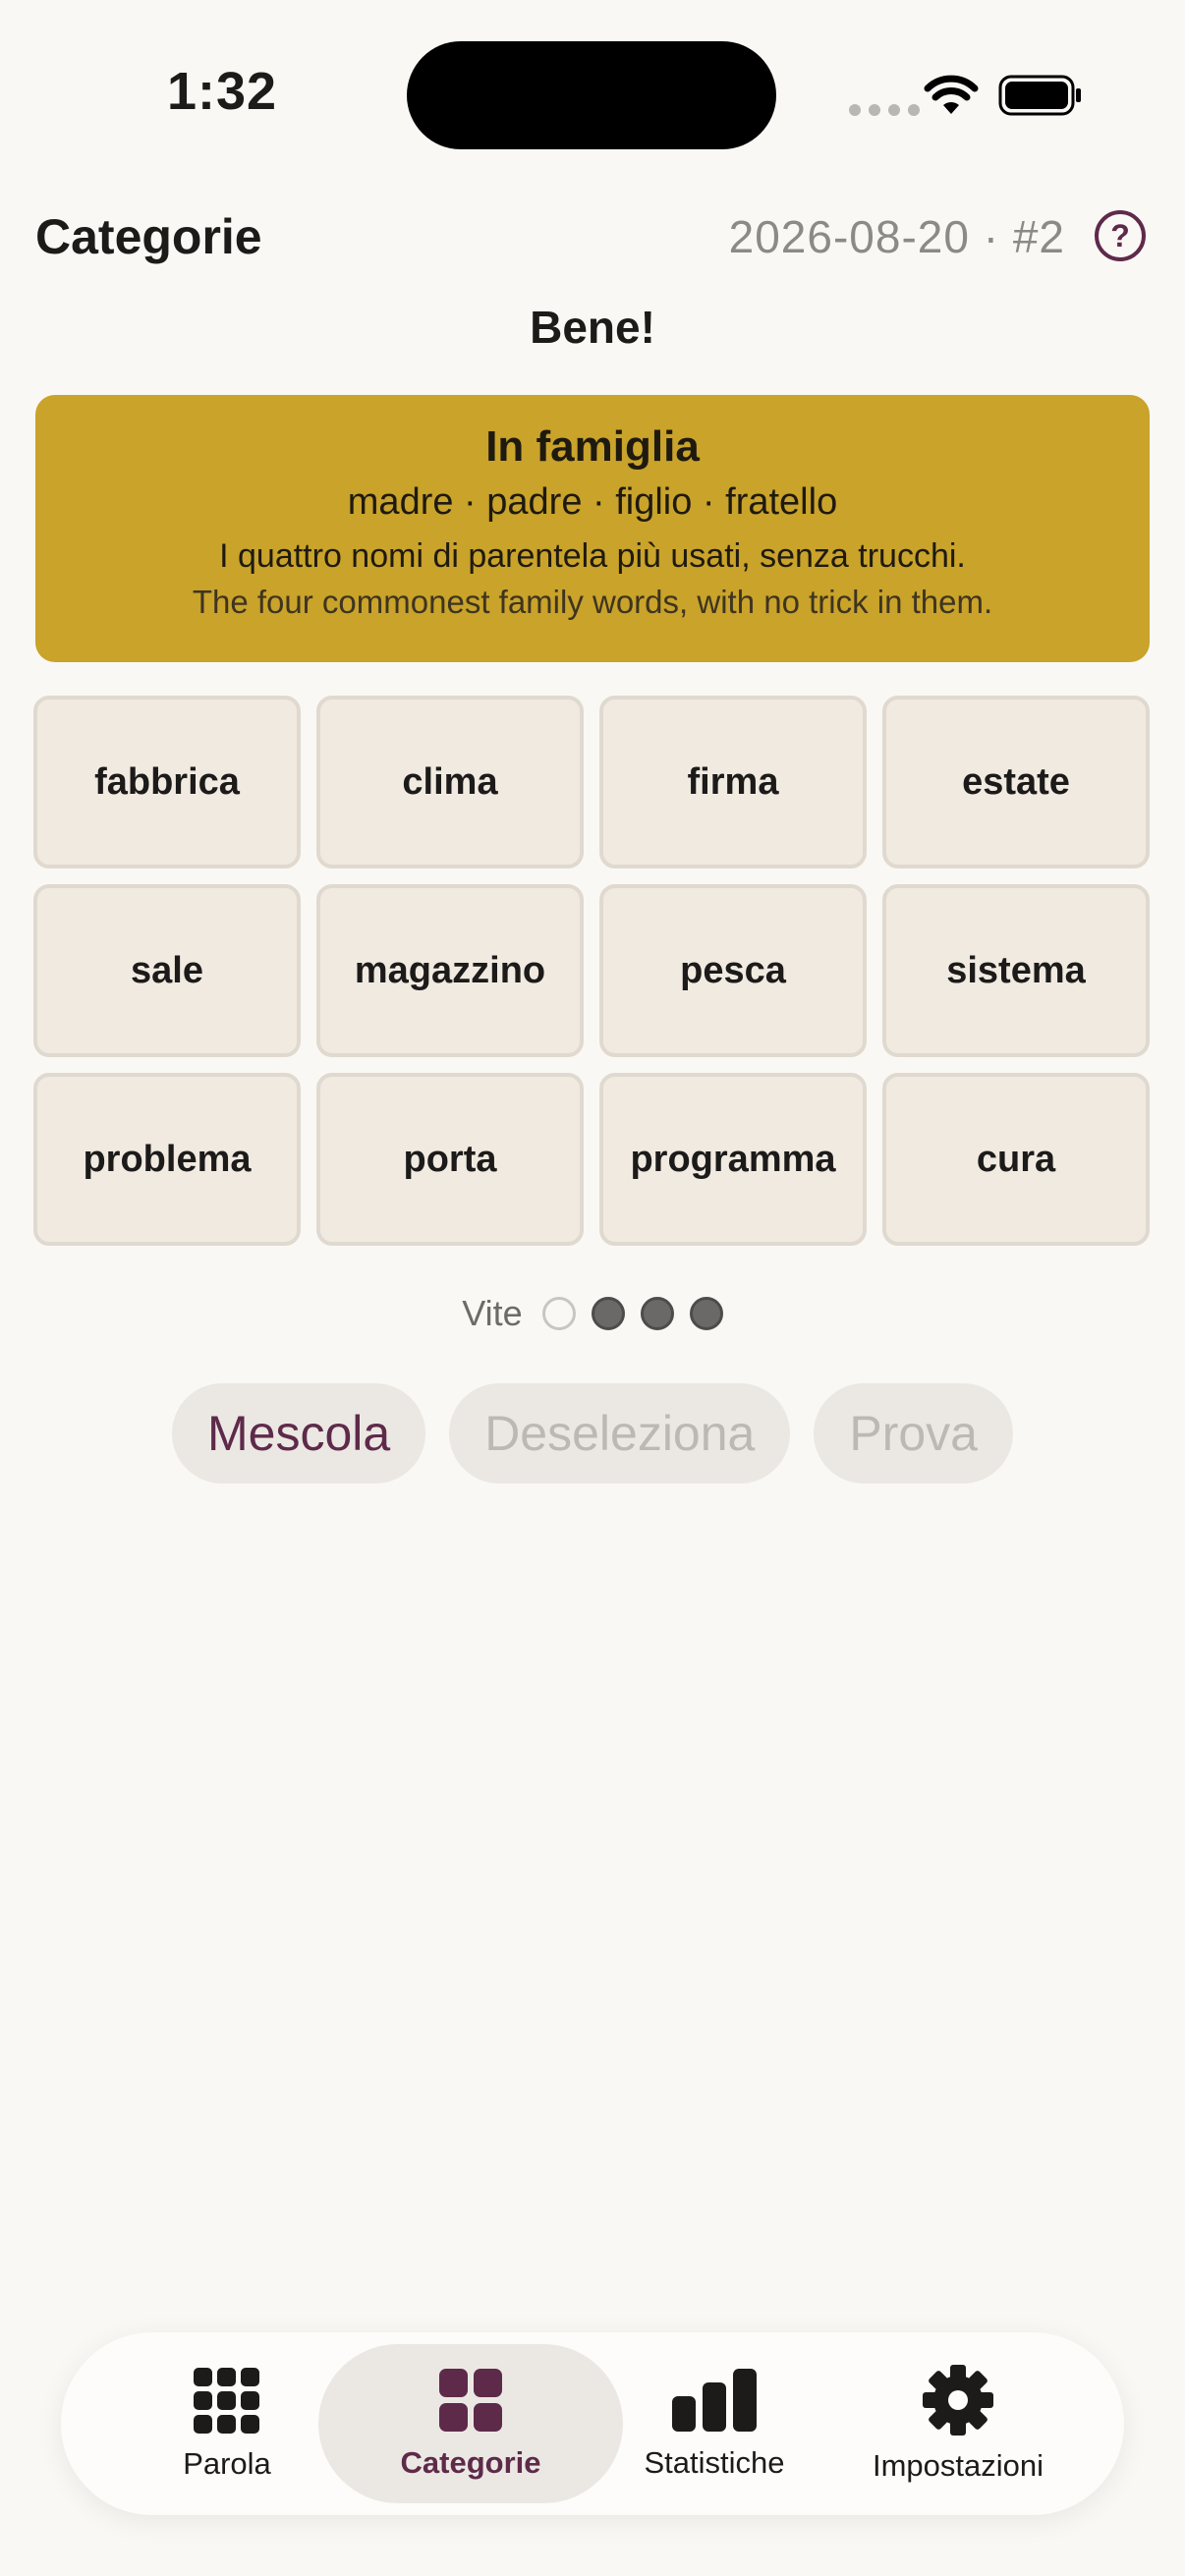 Image resolution: width=1185 pixels, height=2576 pixels. I want to click on word-tile: pesca, so click(733, 970).